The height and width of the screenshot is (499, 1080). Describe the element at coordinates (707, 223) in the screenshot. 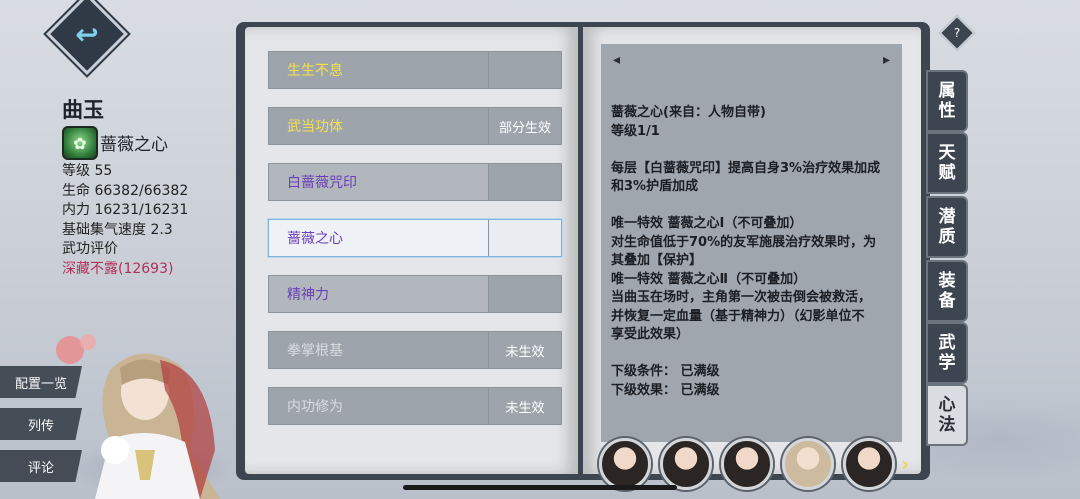

I see `desc-text: 唯一特效 蔷薇之心Ⅰ（不可叠加）` at that location.